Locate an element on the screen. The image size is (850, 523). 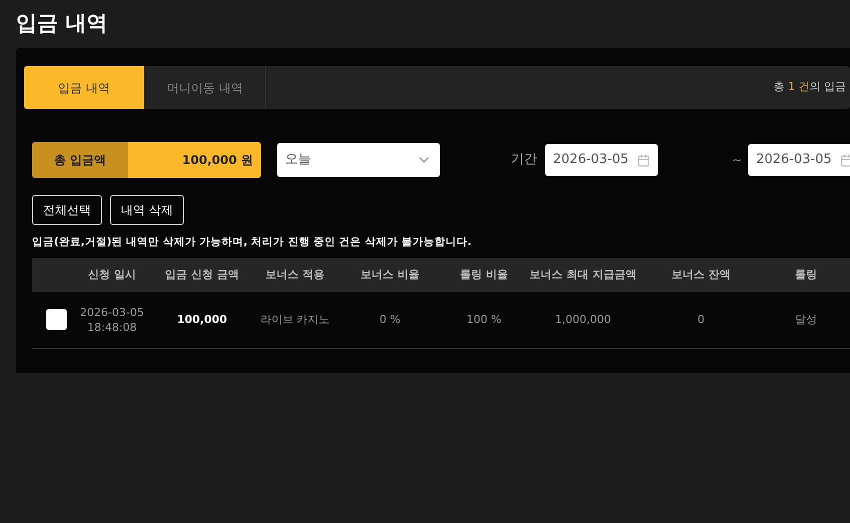
table-cell: 라이브 카지노 is located at coordinates (295, 320).